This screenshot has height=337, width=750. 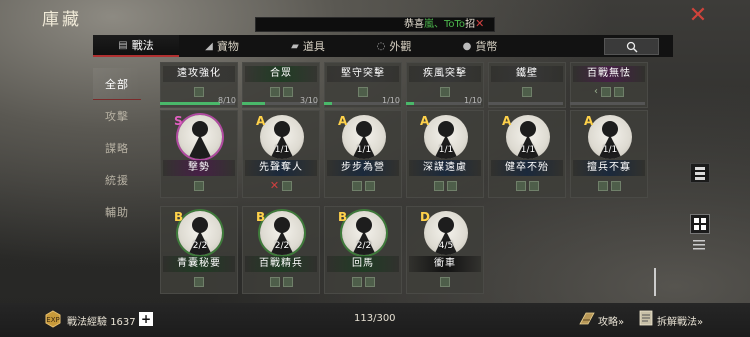 I want to click on tab-label: 戰法, so click(x=142, y=45).